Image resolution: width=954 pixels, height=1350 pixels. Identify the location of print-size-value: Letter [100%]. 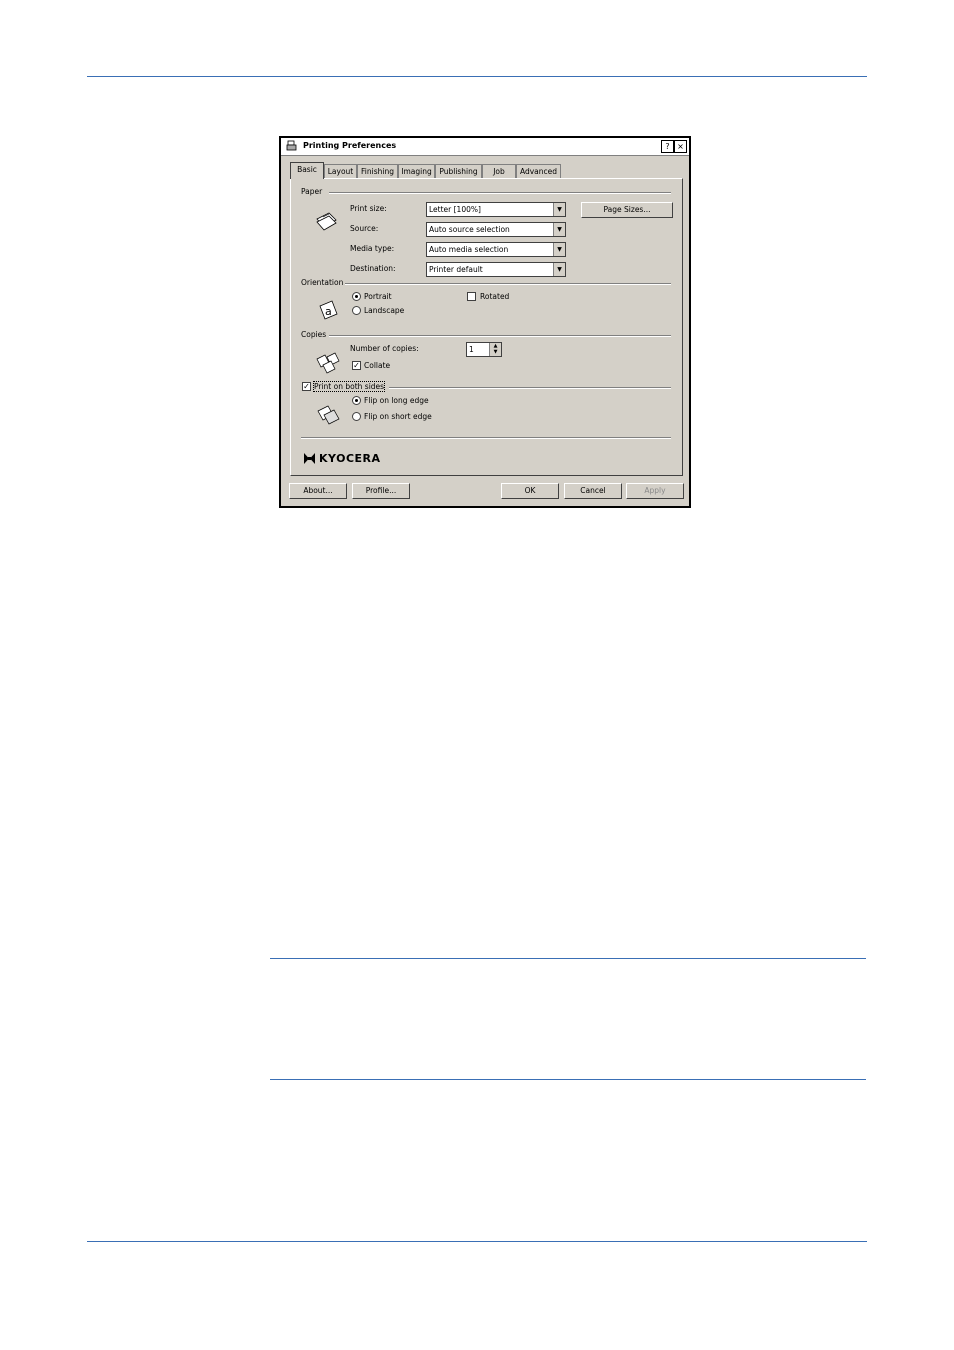
(455, 209).